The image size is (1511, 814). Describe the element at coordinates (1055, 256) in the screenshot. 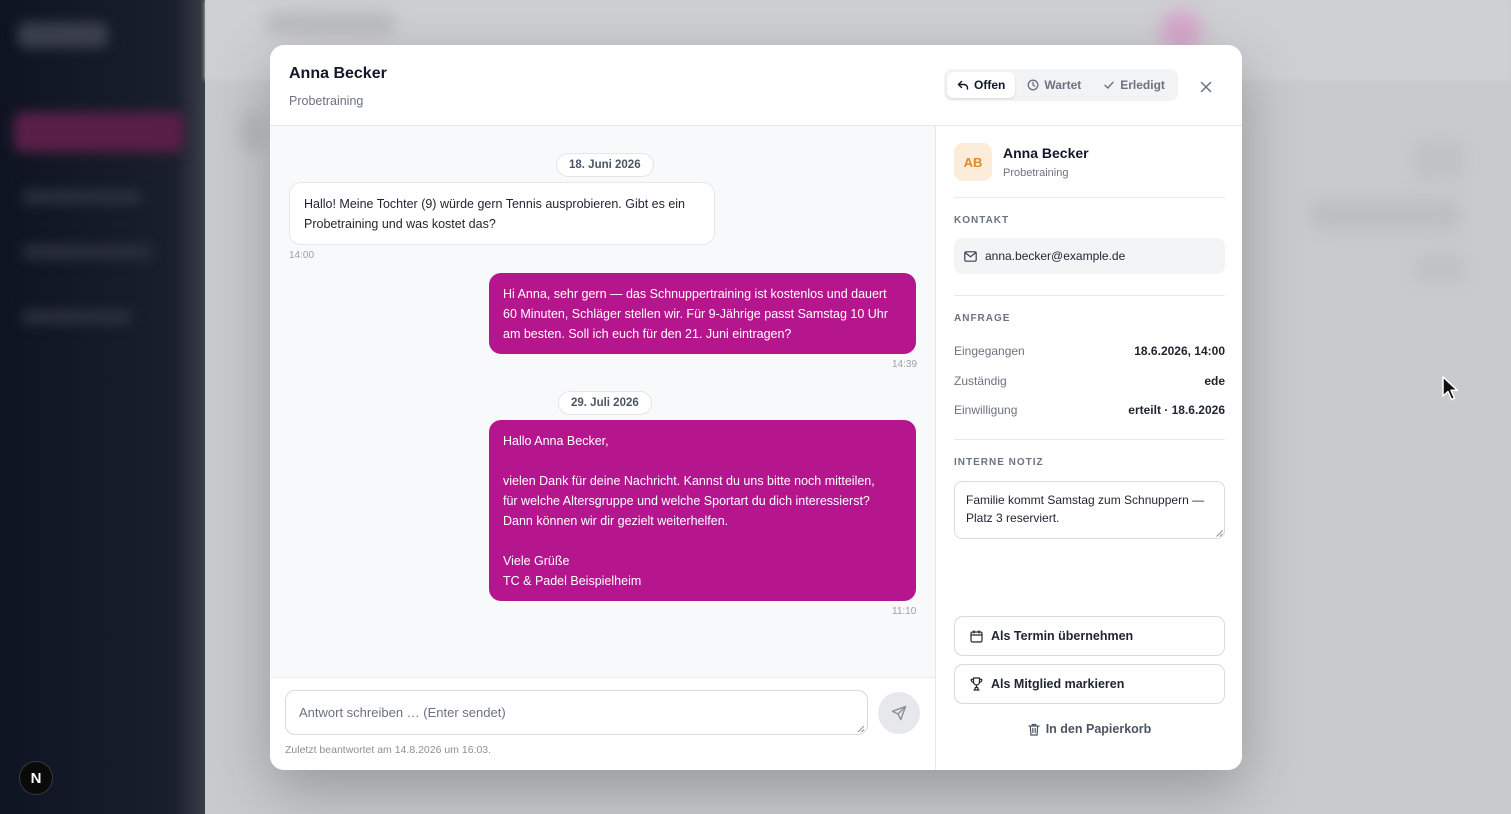

I see `email-address: anna.becker@example.de` at that location.